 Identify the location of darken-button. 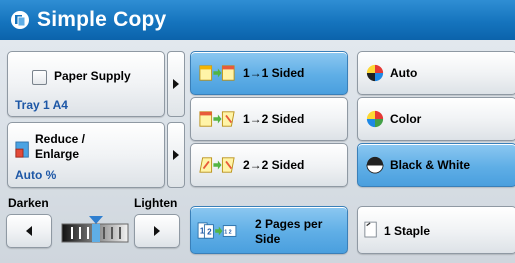
(29, 231).